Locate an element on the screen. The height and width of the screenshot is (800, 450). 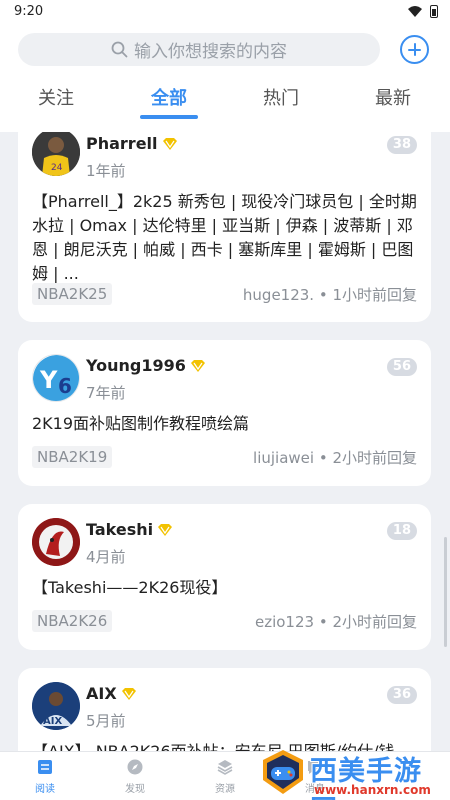
search-input: 输入你想搜索的内容 is located at coordinates (199, 49).